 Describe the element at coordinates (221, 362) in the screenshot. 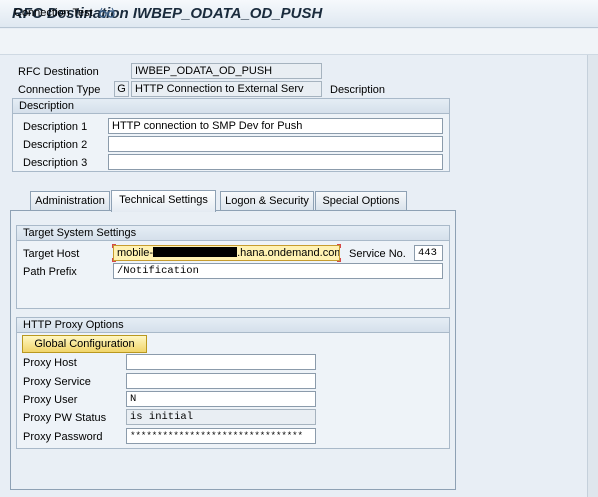

I see `proxy-host-field` at that location.